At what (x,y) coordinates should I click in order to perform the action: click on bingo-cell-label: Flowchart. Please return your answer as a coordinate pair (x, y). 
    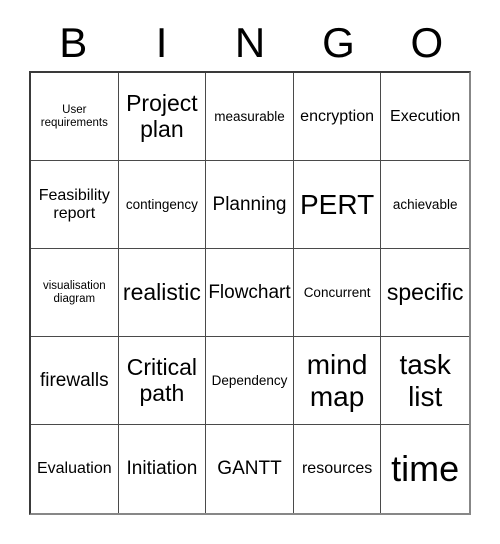
    Looking at the image, I should click on (249, 292).